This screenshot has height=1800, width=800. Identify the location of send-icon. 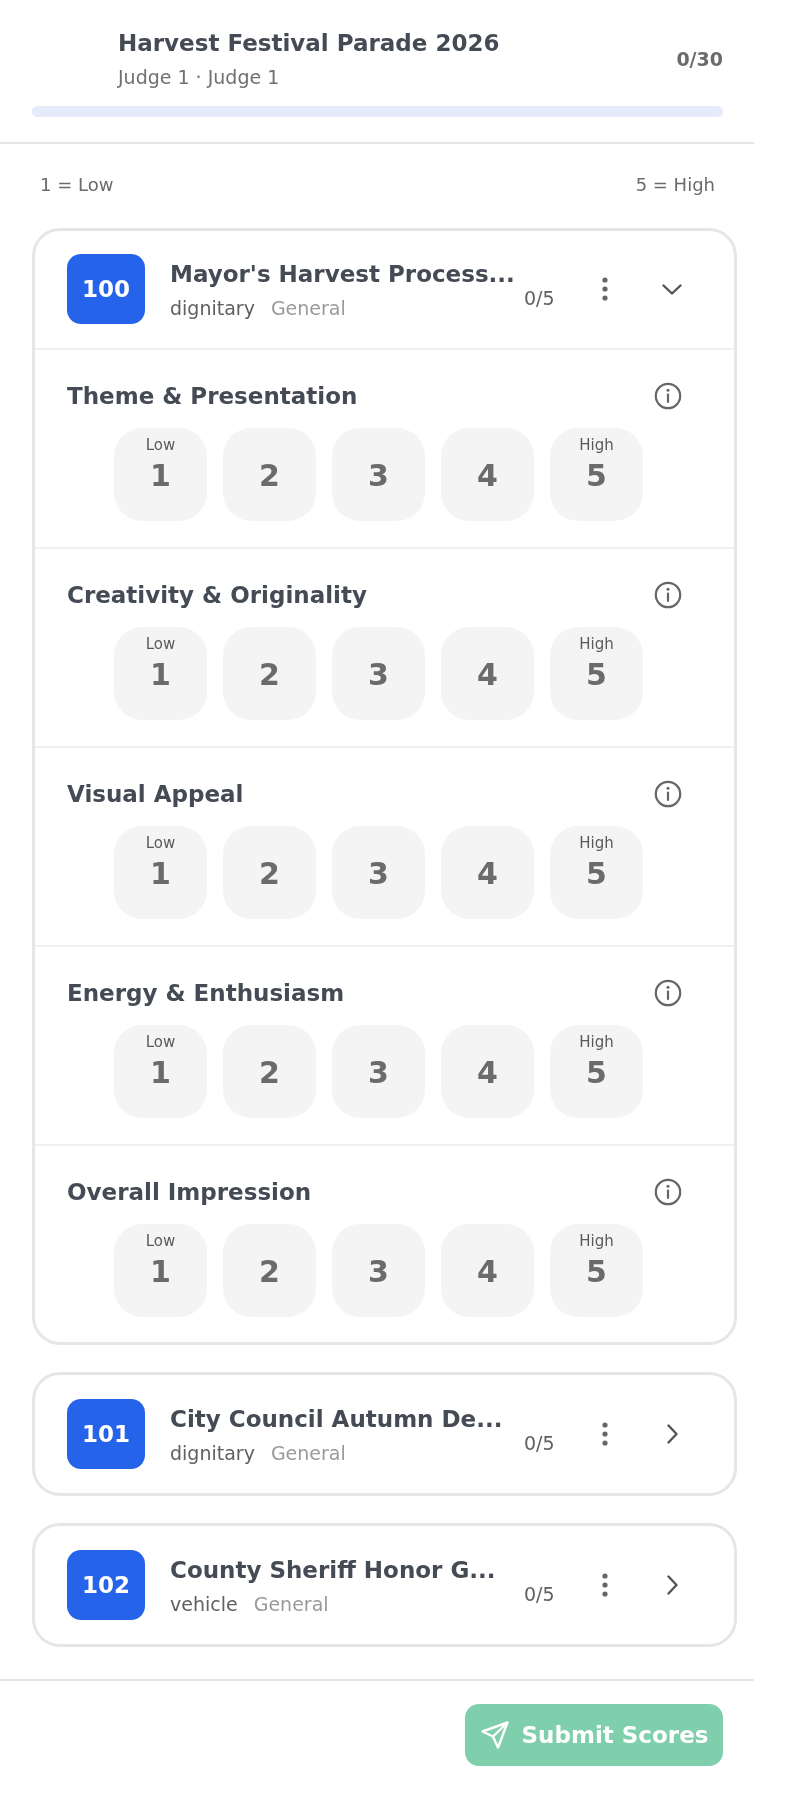
(494, 1735).